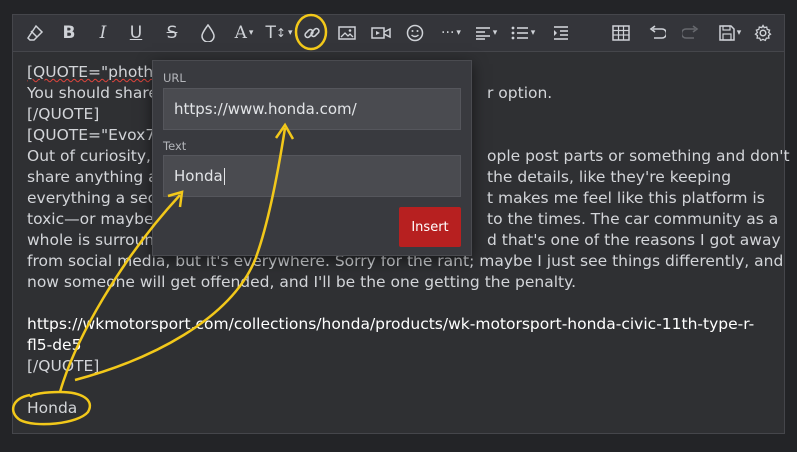 Image resolution: width=797 pixels, height=452 pixels. I want to click on text-fragment: to the times. The car community as a, so click(633, 219).